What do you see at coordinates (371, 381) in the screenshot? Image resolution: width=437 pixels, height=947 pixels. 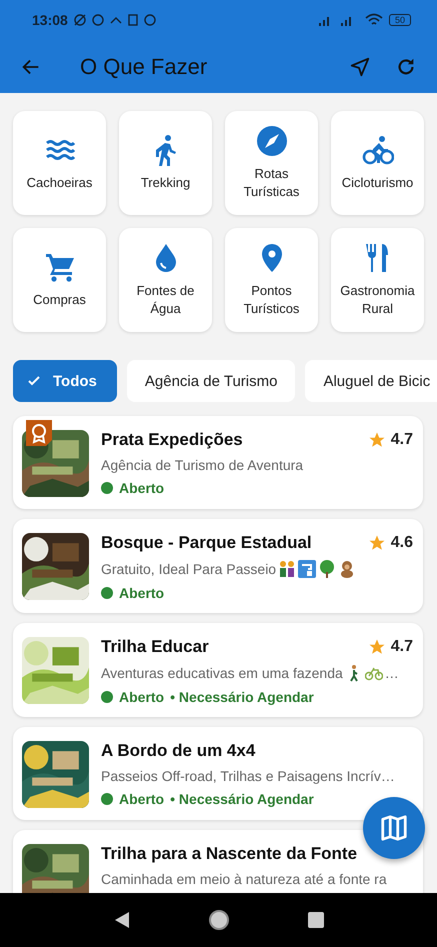 I see `filter-chip: Aluguel de Bicic` at bounding box center [371, 381].